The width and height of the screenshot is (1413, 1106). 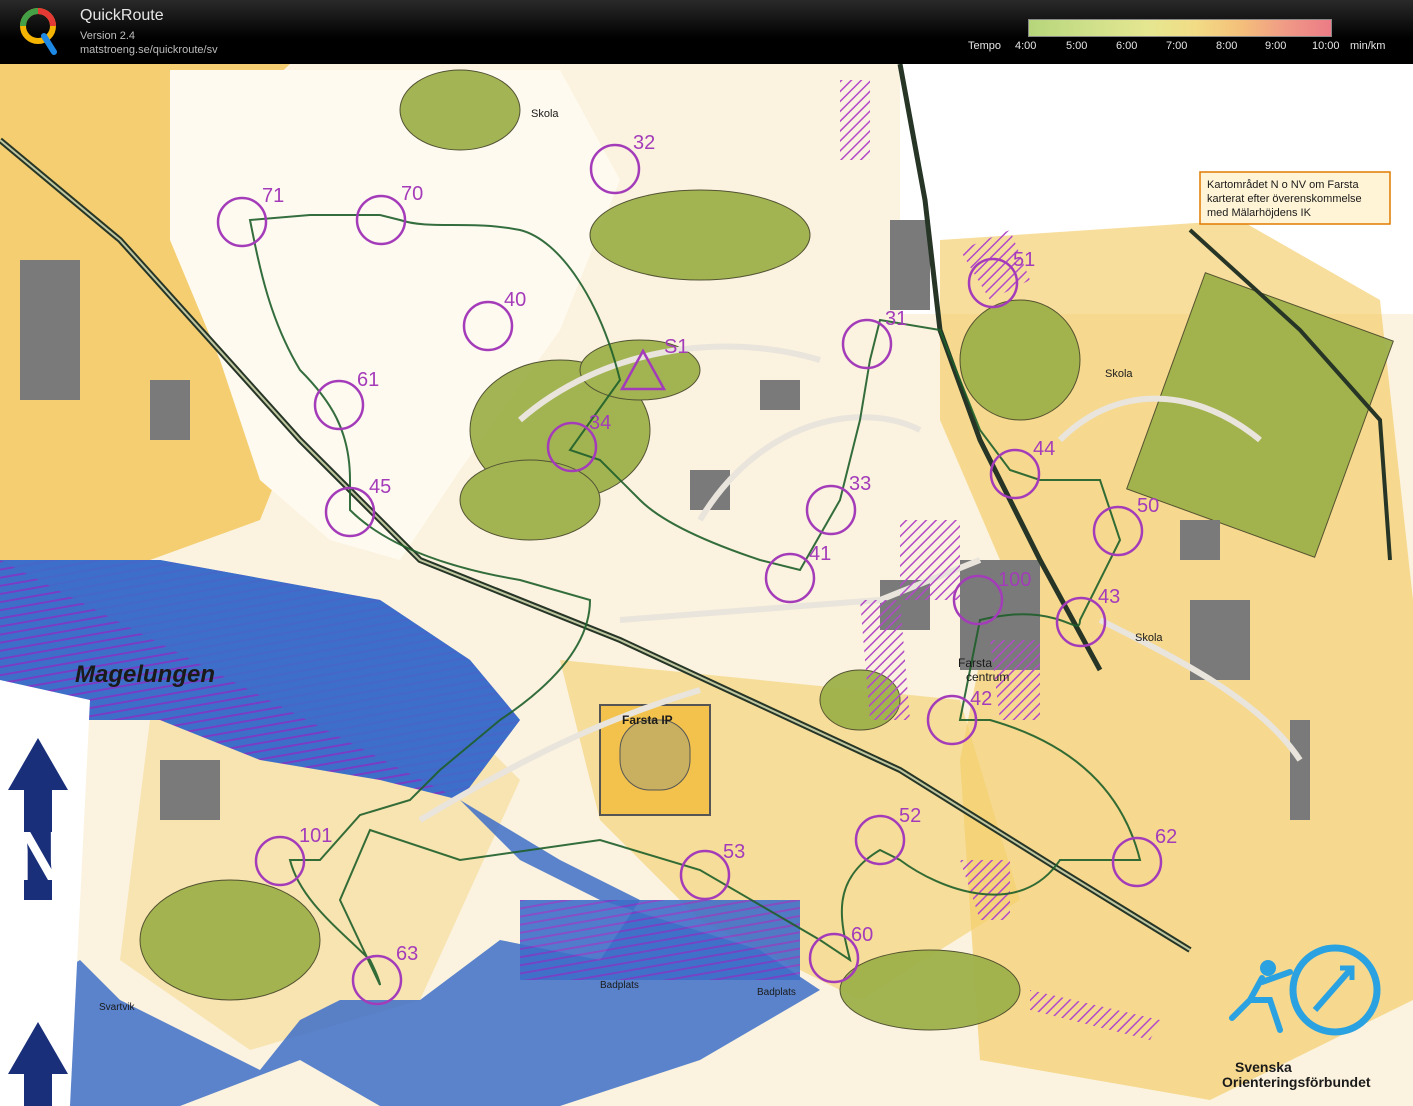 What do you see at coordinates (676, 347) in the screenshot?
I see `start-label: S1` at bounding box center [676, 347].